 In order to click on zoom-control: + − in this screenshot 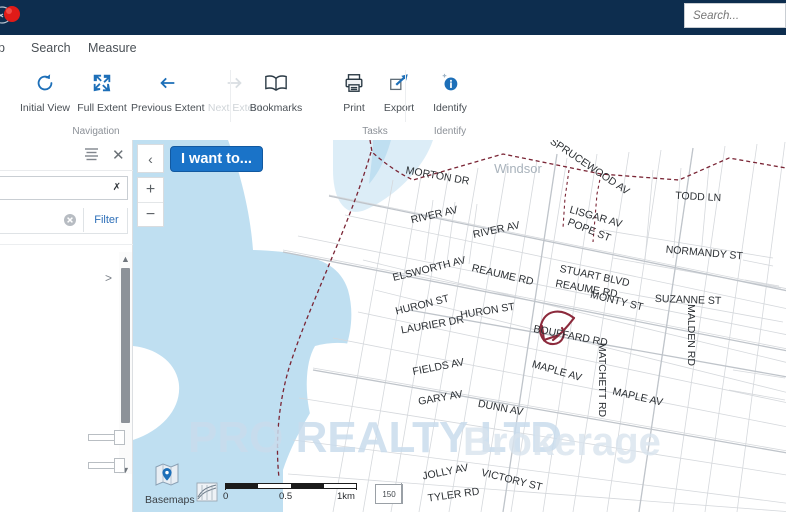, I will do `click(150, 202)`.